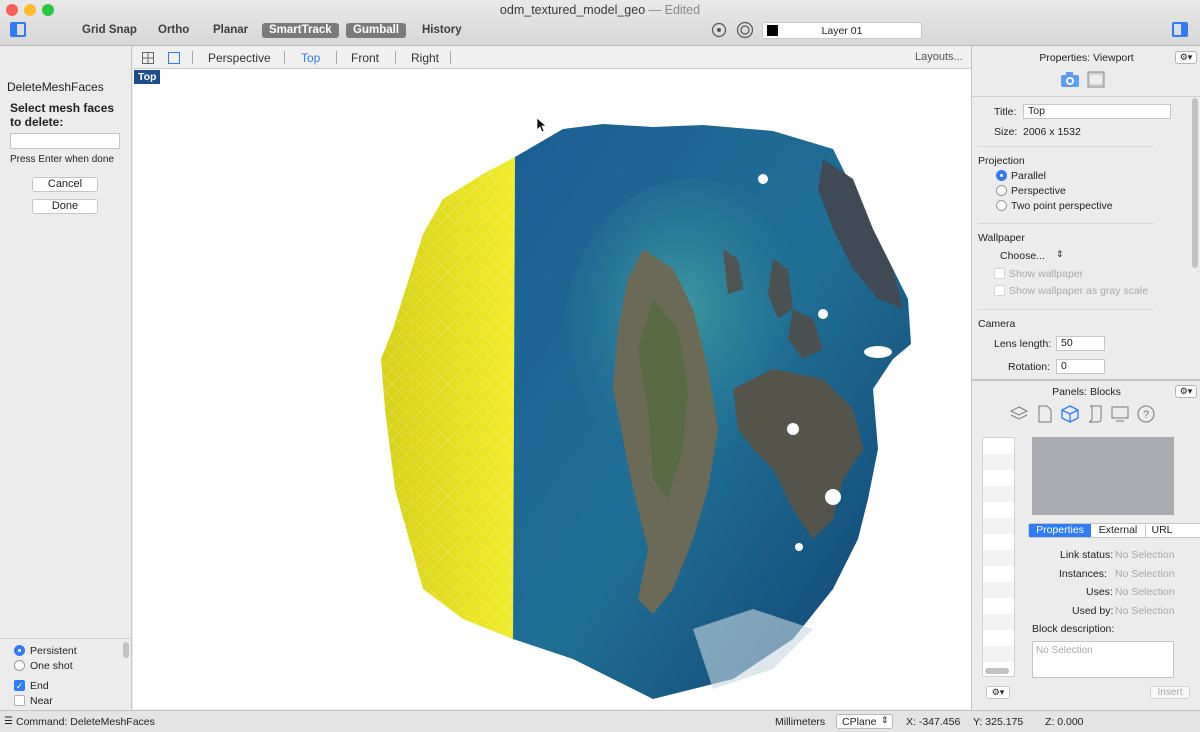  Describe the element at coordinates (62, 115) in the screenshot. I see `command-prompt: Select mesh faces to delete:` at that location.